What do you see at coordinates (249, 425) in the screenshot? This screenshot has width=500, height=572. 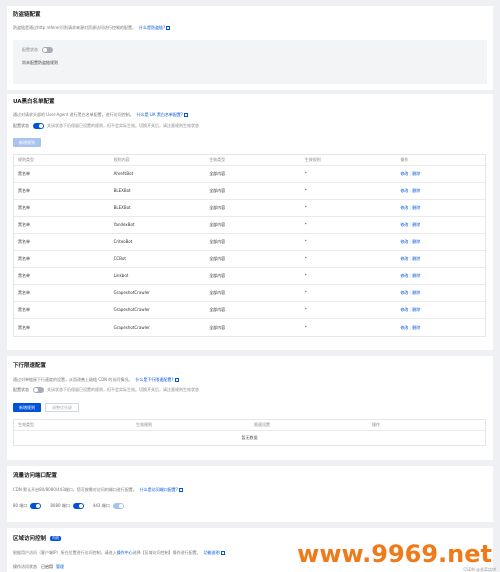 I see `table-header: 生效类型 生效规则 限速设置 操作` at bounding box center [249, 425].